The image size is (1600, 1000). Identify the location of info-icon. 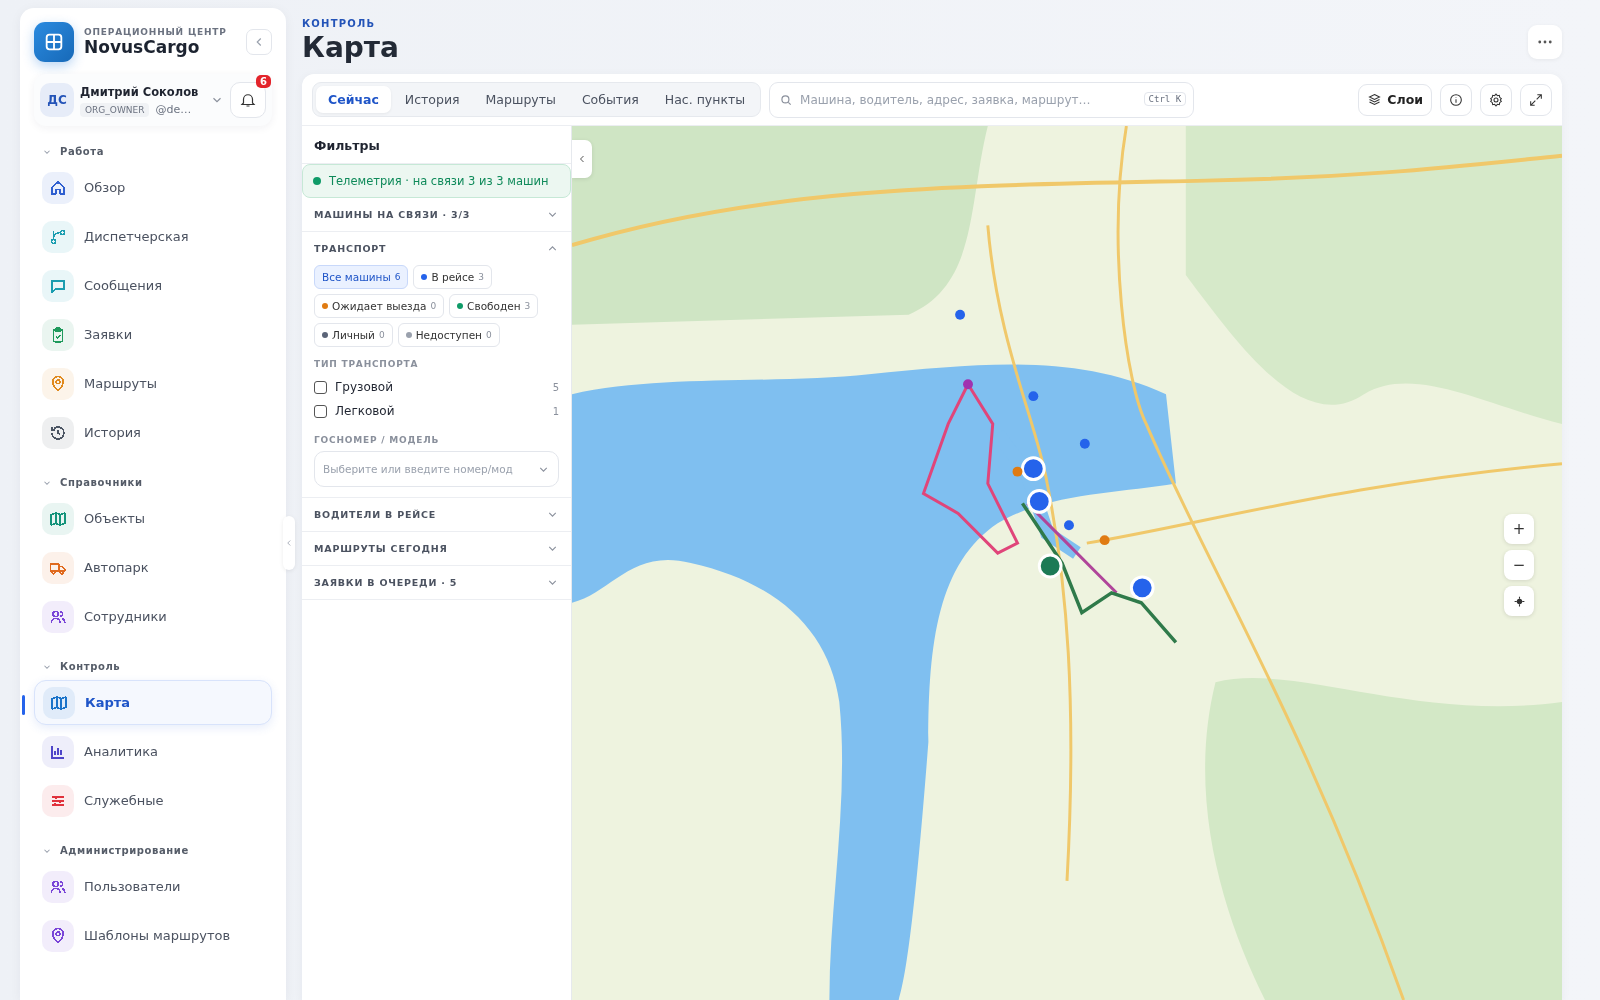
(1456, 99).